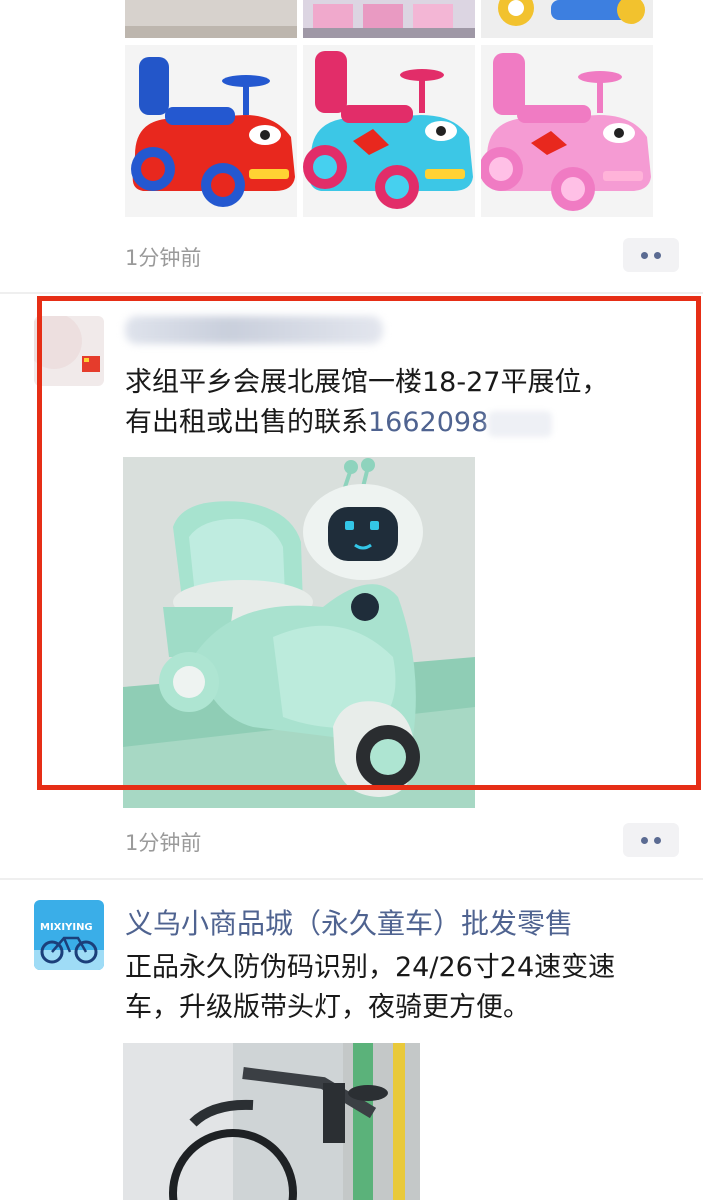  Describe the element at coordinates (211, 131) in the screenshot. I see `red-ride-on-car-image` at that location.